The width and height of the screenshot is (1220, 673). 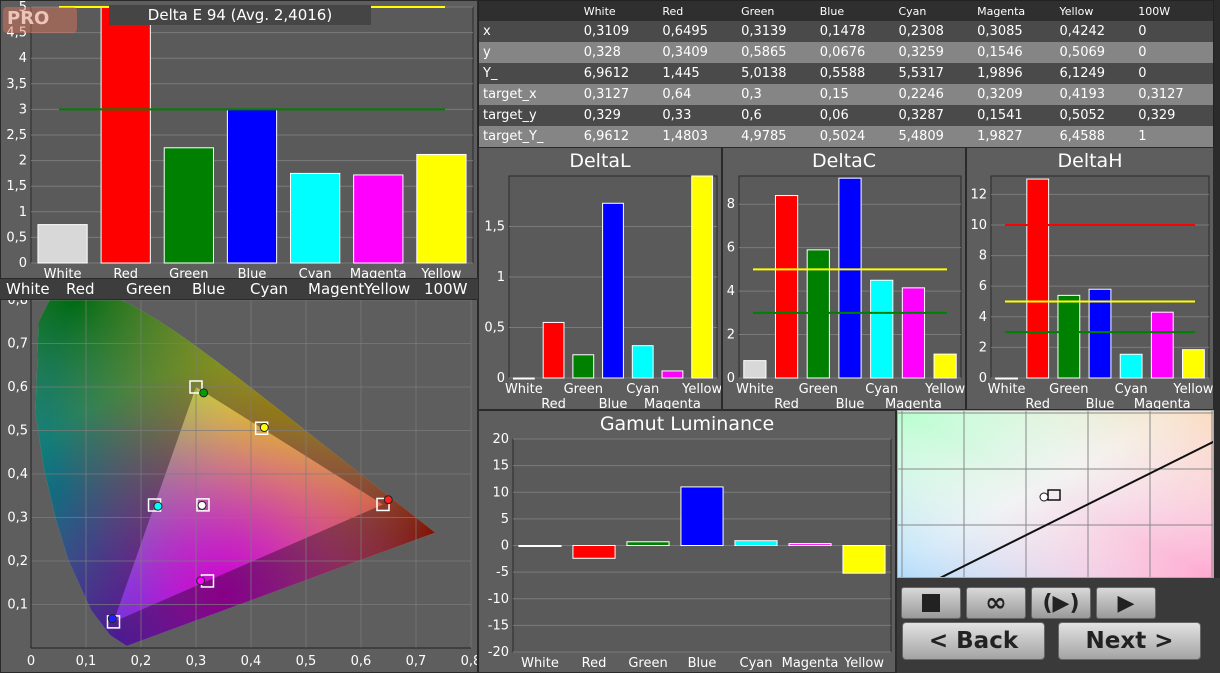 I want to click on y-tick-label: 15, so click(x=500, y=466).